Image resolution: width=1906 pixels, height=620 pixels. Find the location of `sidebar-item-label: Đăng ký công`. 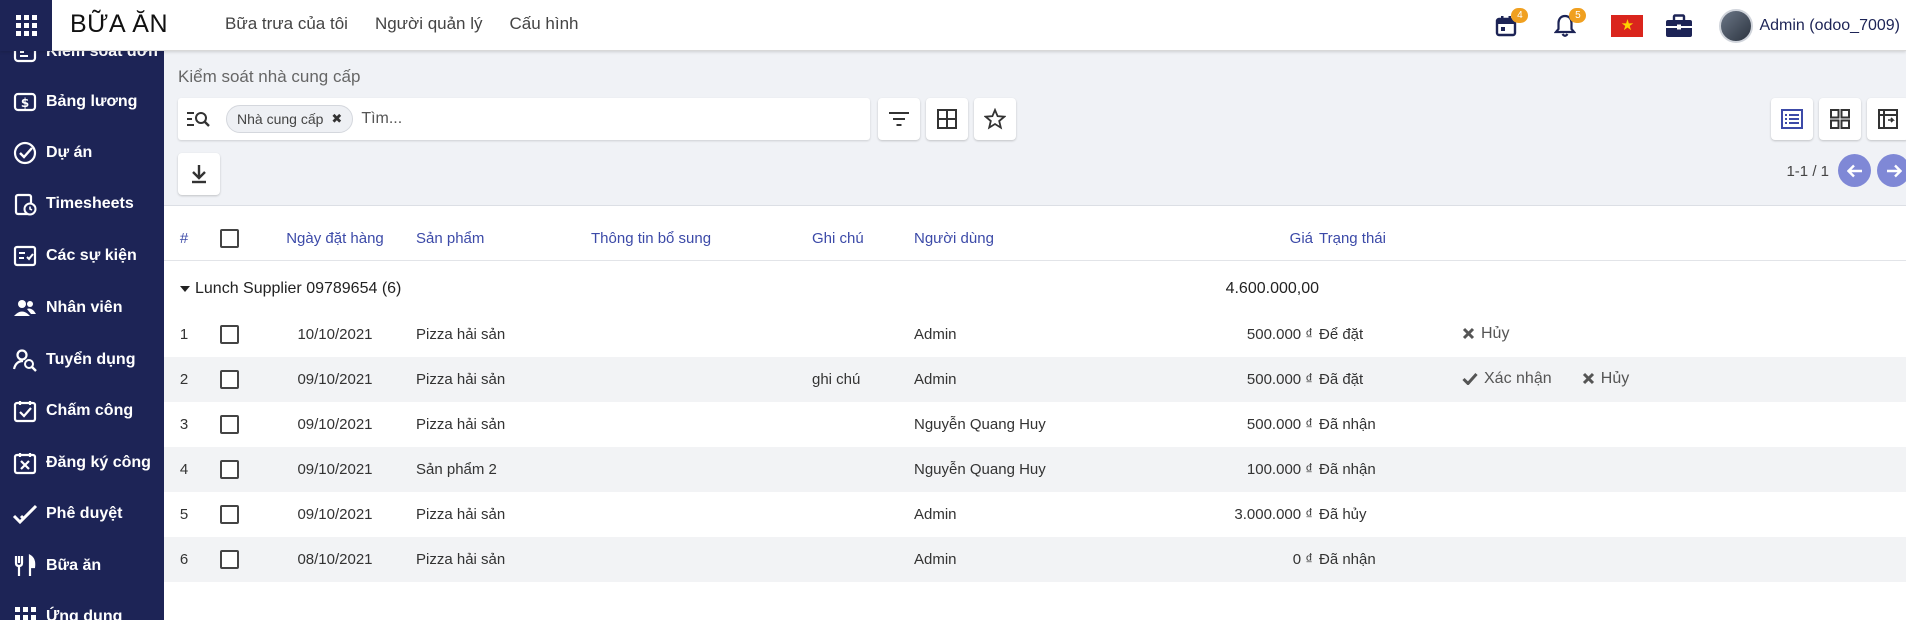

sidebar-item-label: Đăng ký công is located at coordinates (98, 462).